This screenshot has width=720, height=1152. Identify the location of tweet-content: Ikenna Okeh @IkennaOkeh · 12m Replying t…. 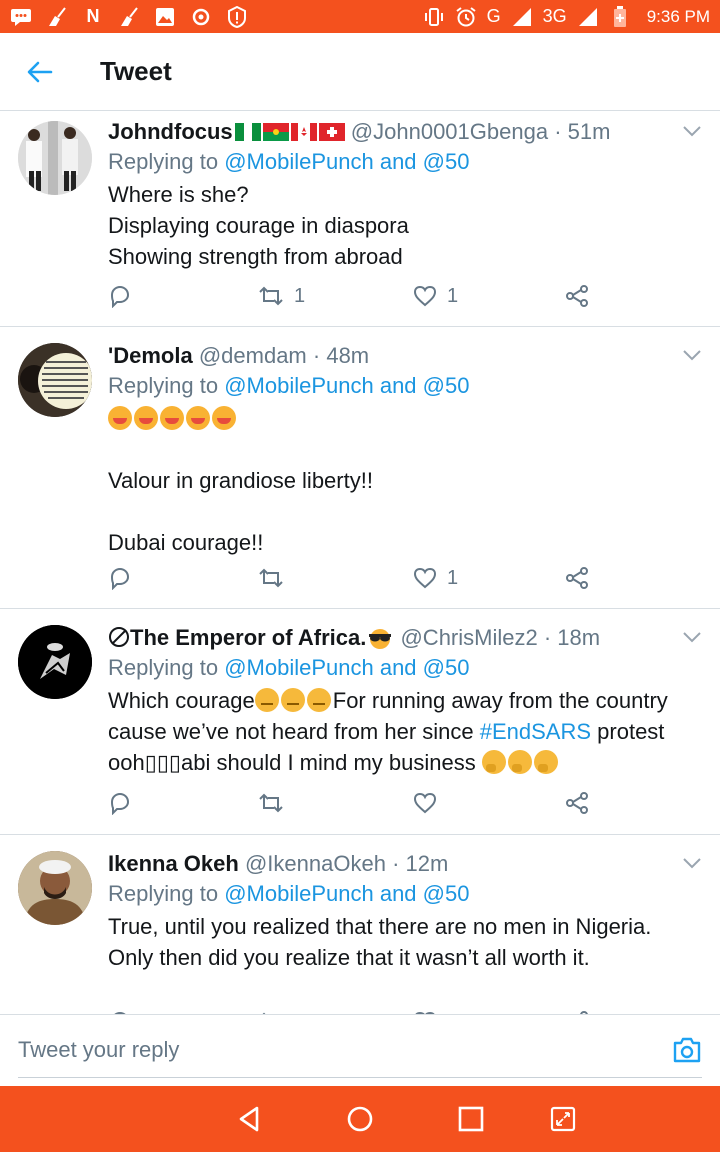
(406, 911).